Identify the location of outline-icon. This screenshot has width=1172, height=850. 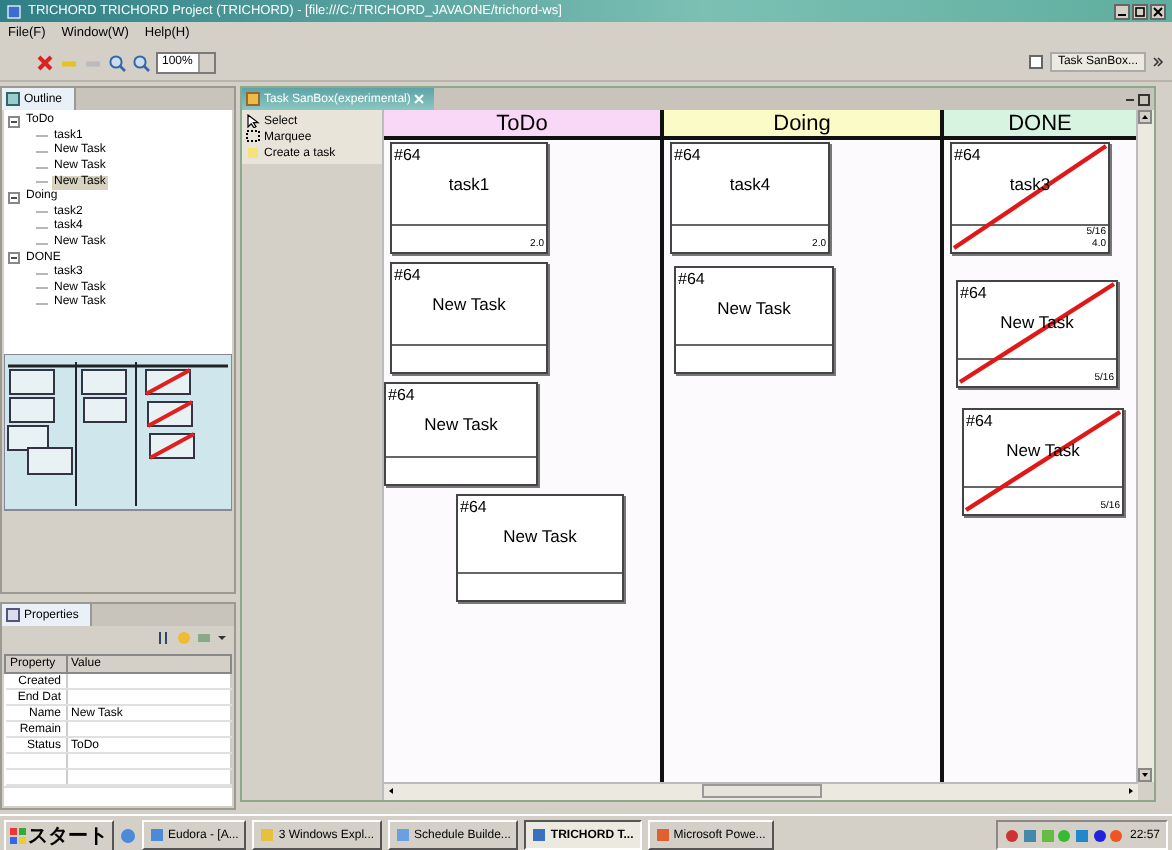
(13, 99).